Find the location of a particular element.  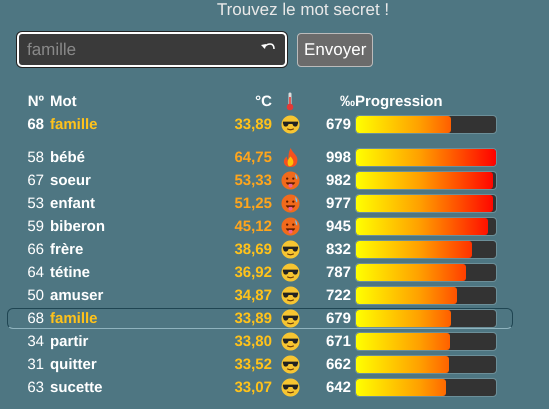

guess-word: quitter is located at coordinates (74, 364).